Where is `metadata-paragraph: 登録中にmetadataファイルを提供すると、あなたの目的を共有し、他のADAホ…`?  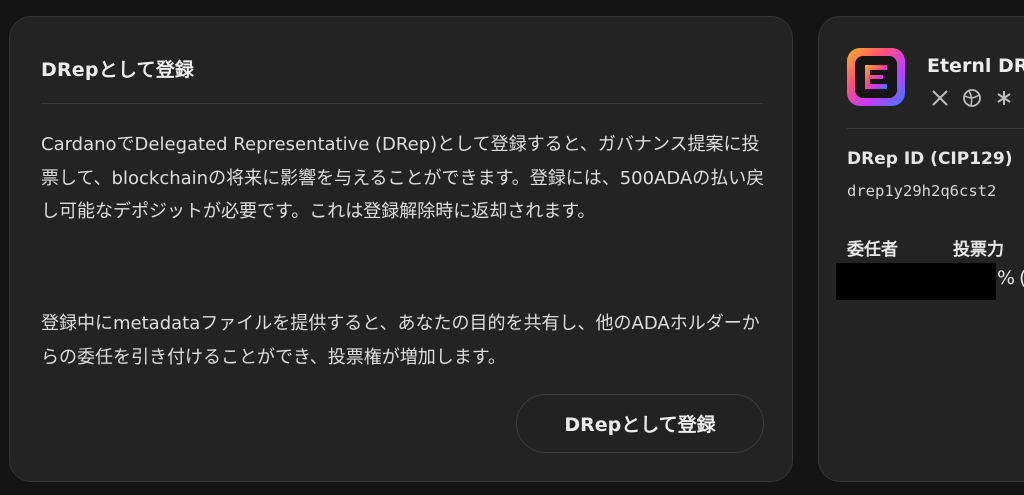 metadata-paragraph: 登録中にmetadataファイルを提供すると、あなたの目的を共有し、他のADAホ… is located at coordinates (400, 340).